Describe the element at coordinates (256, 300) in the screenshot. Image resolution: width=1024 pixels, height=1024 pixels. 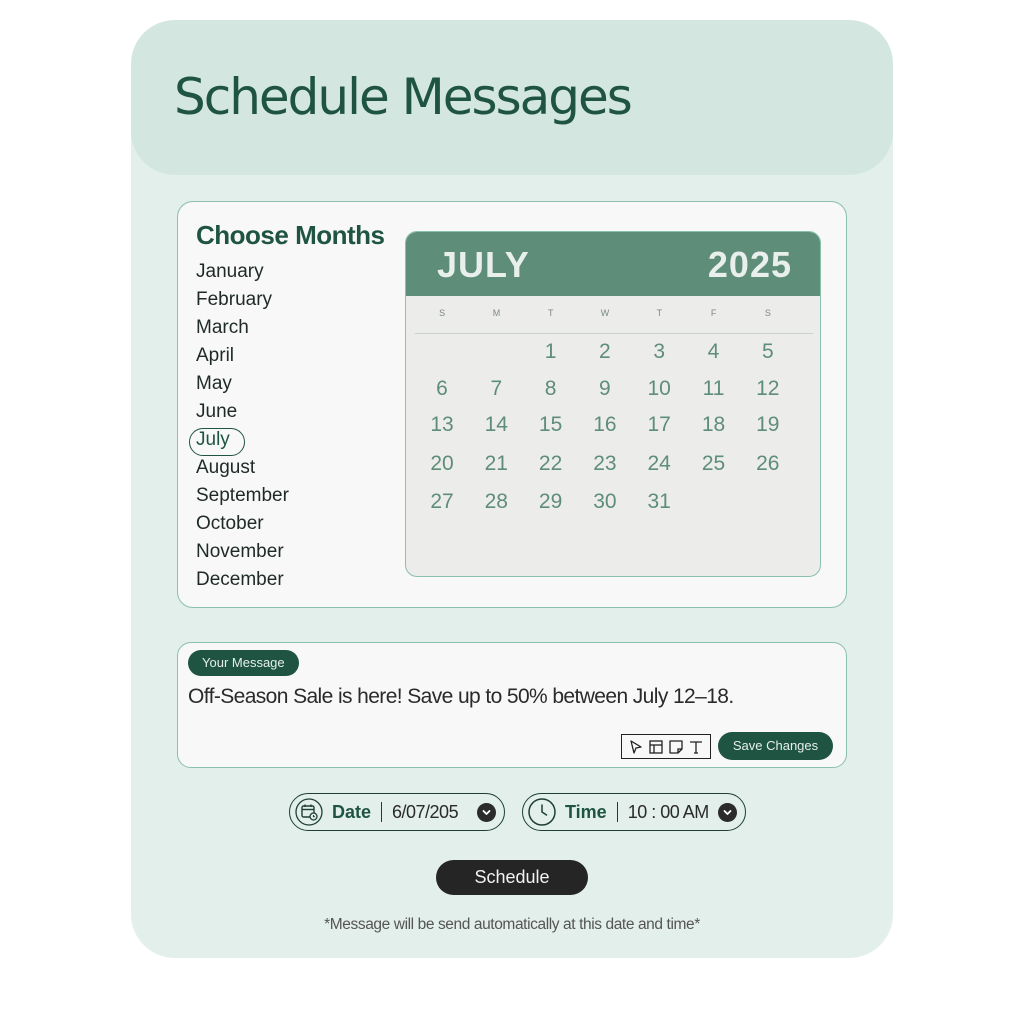
I see `month-item-february: February` at that location.